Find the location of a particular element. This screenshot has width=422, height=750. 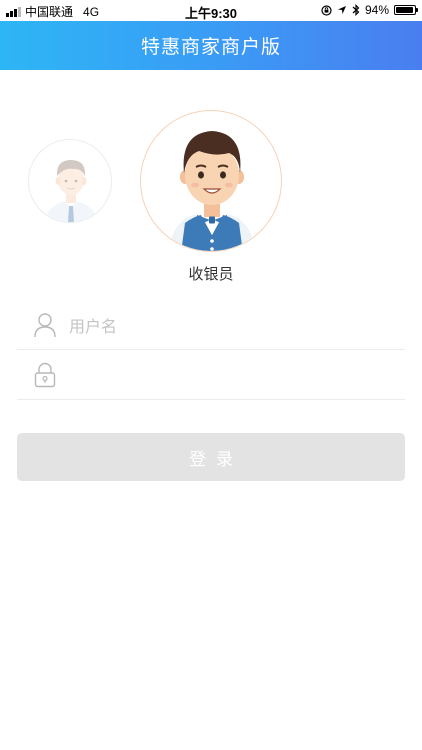

nav-bar: 特惠商家商户版 is located at coordinates (211, 45).